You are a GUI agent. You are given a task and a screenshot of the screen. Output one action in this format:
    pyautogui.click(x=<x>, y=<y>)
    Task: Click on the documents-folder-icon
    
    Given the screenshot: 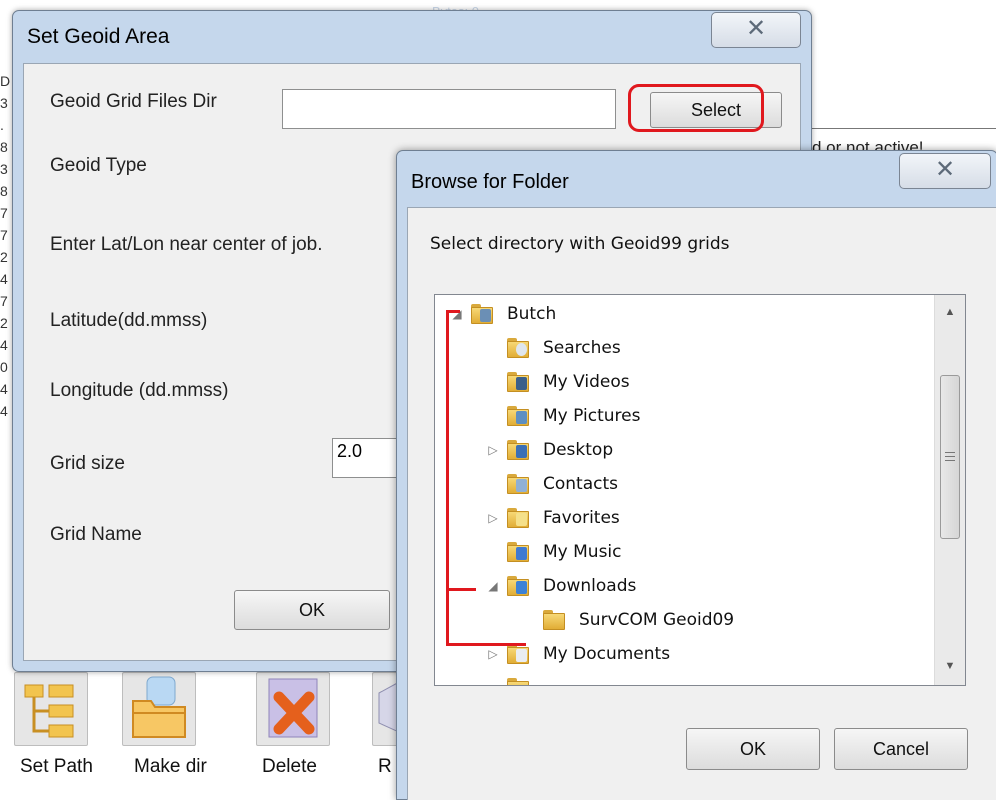 What is the action you would take?
    pyautogui.click(x=519, y=654)
    